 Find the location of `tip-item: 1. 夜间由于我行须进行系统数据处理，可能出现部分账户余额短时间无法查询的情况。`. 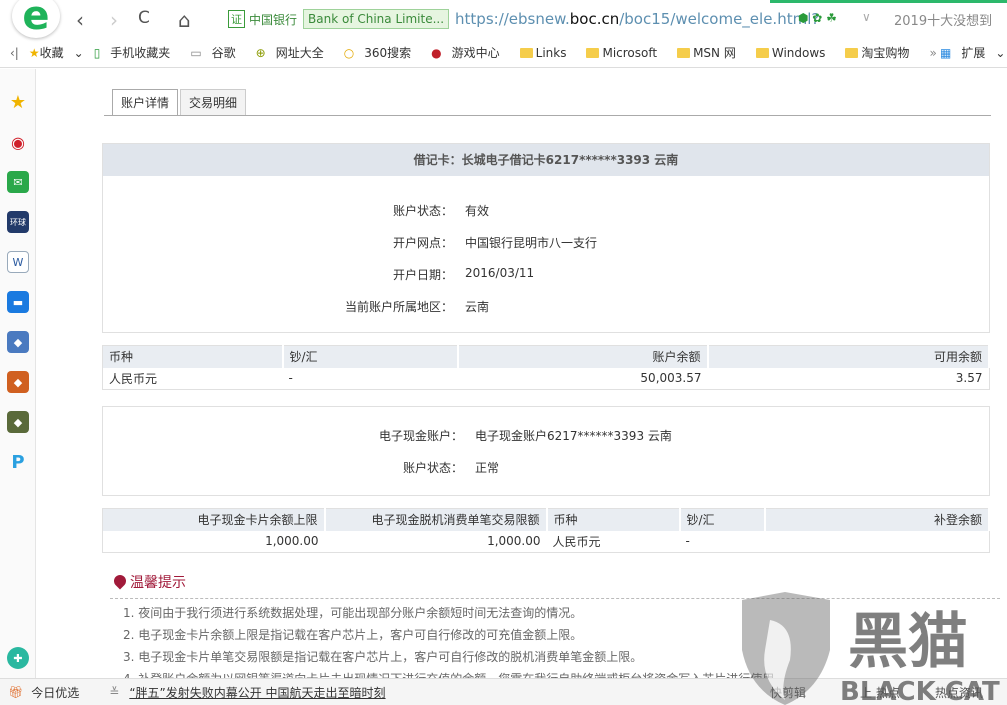

tip-item: 1. 夜间由于我行须进行系统数据处理，可能出现部分账户余额短时间无法查询的情况。 is located at coordinates (353, 613).